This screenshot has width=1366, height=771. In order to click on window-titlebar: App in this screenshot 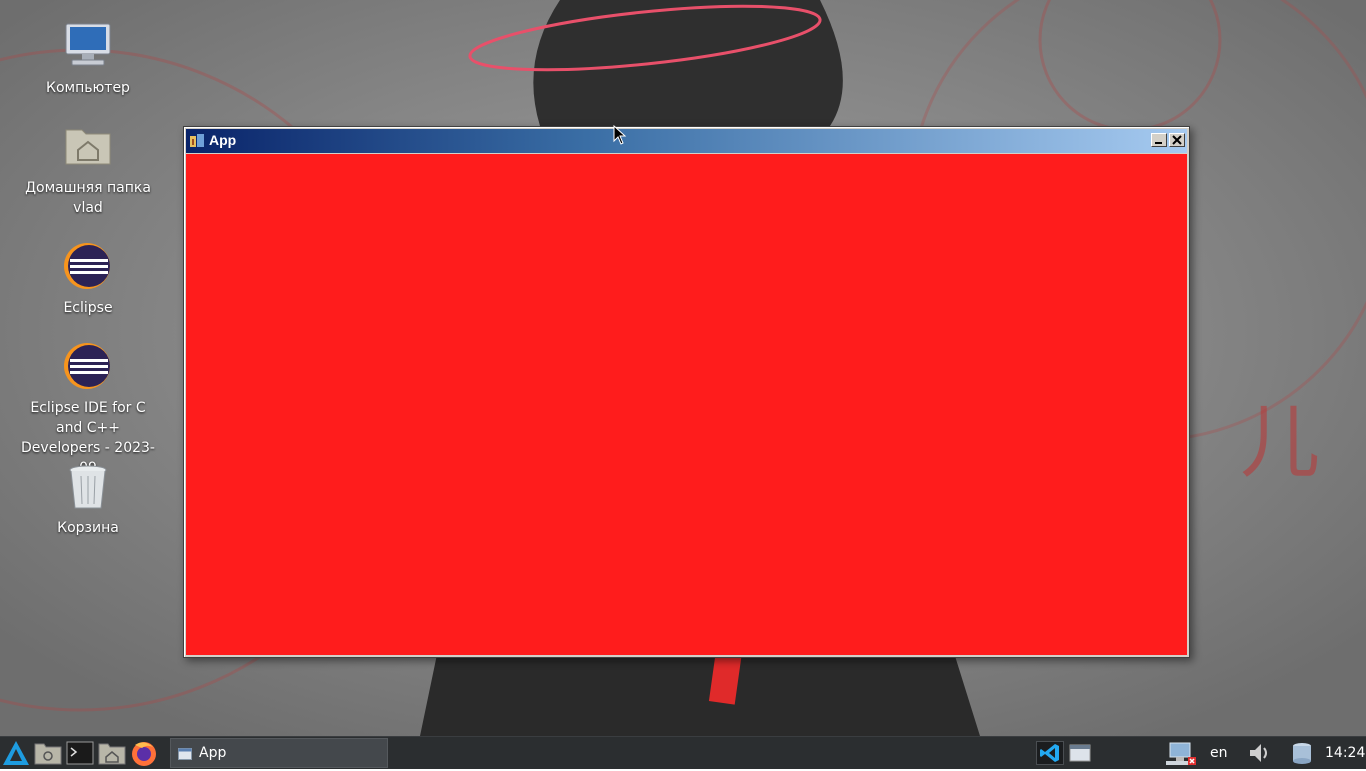, I will do `click(686, 141)`.